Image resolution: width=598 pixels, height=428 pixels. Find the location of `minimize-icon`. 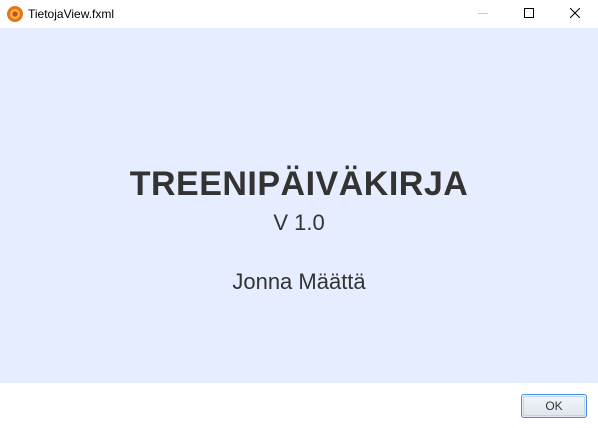

minimize-icon is located at coordinates (483, 14).